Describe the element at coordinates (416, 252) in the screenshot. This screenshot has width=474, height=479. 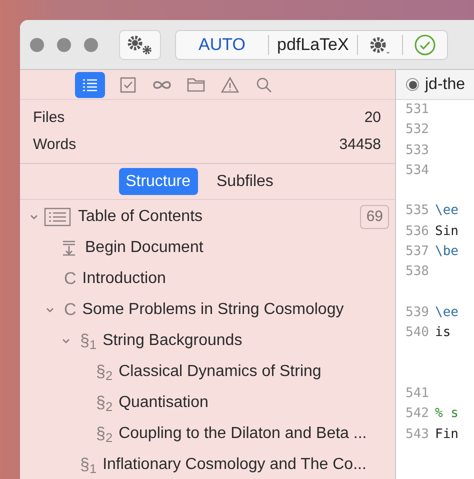
I see `line-number: 537` at that location.